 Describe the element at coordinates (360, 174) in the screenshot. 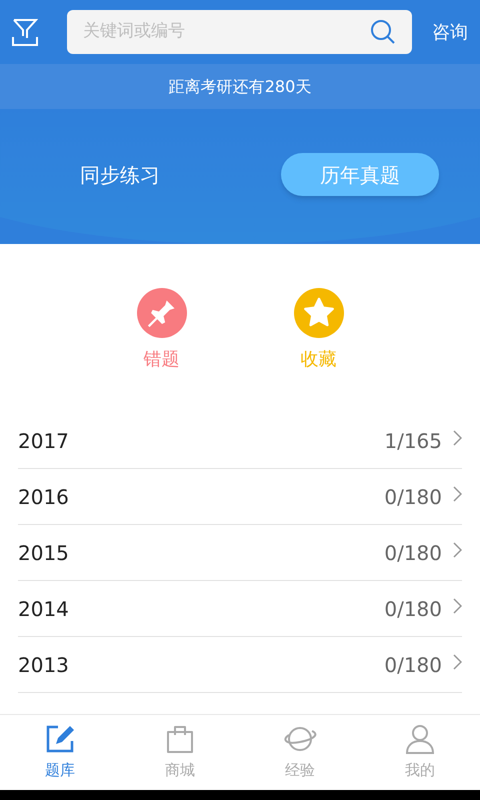

I see `tab: 历年真题` at that location.